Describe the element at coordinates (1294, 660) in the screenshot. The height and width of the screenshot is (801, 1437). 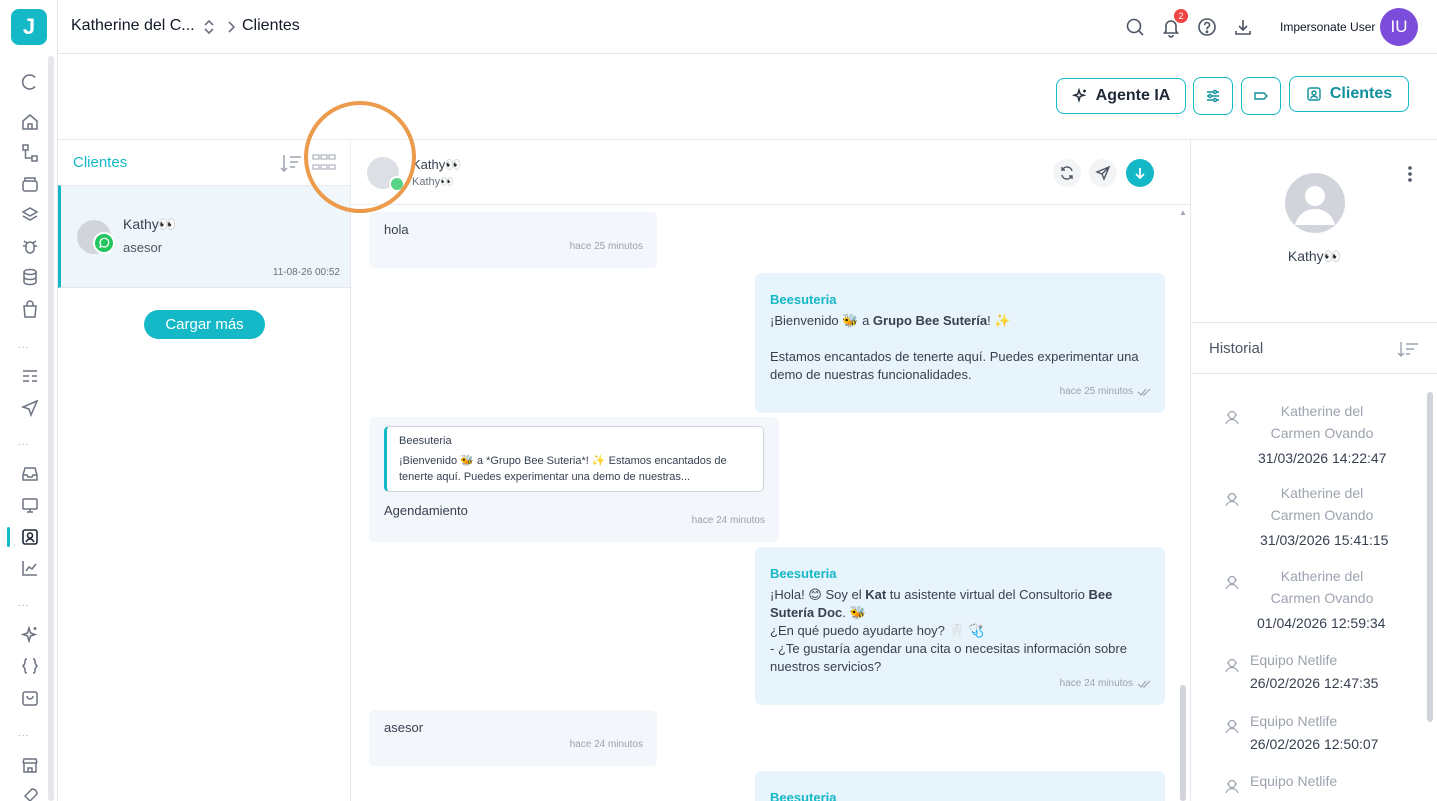
I see `history-agent-name: Equipo Netlife` at that location.